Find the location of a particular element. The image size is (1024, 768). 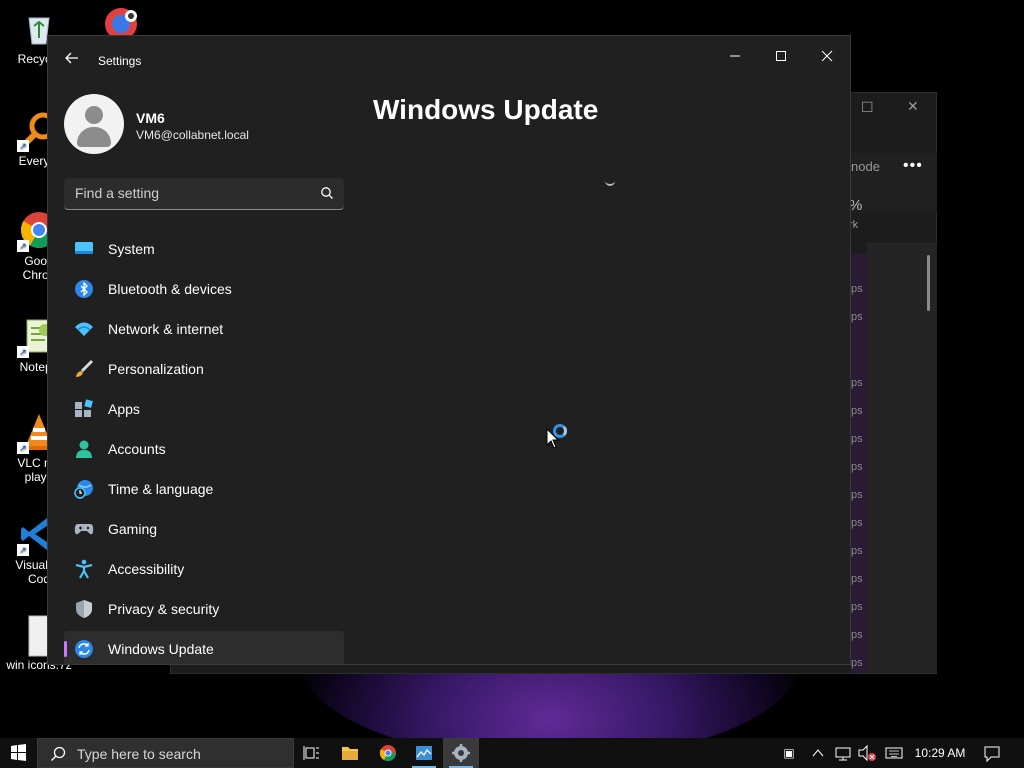

avatar is located at coordinates (94, 124).